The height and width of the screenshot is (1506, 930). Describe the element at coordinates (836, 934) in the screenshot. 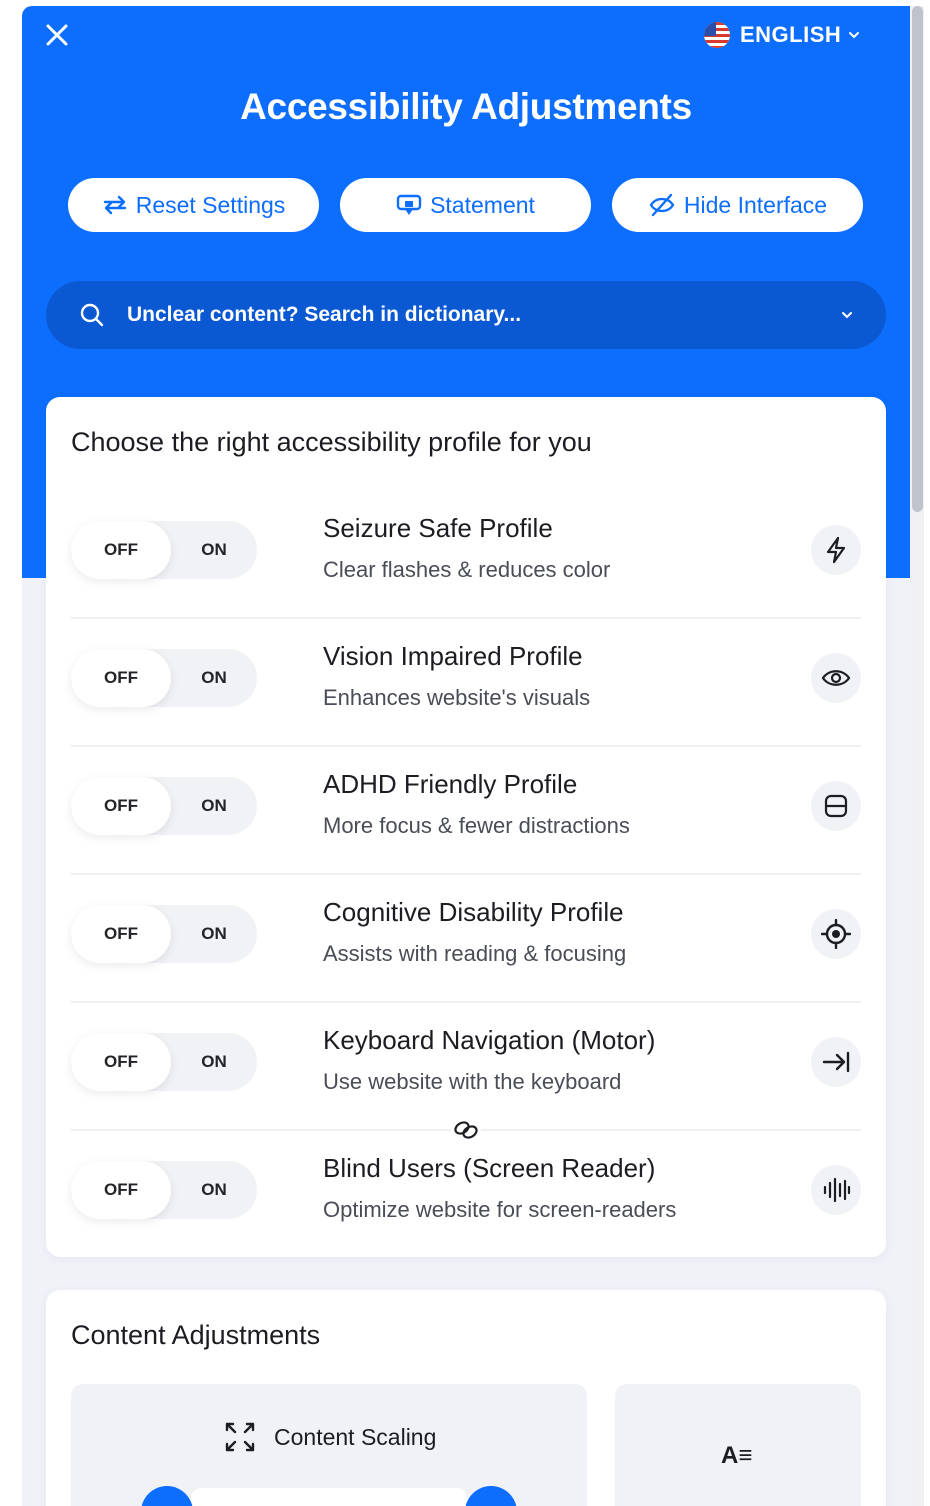

I see `target-icon` at that location.